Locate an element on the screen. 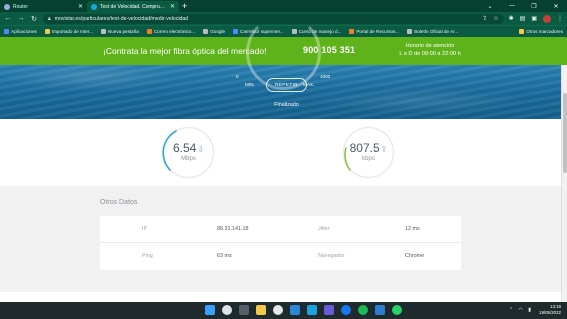 The width and height of the screenshot is (567, 319). ping-value: 63 ms is located at coordinates (224, 256).